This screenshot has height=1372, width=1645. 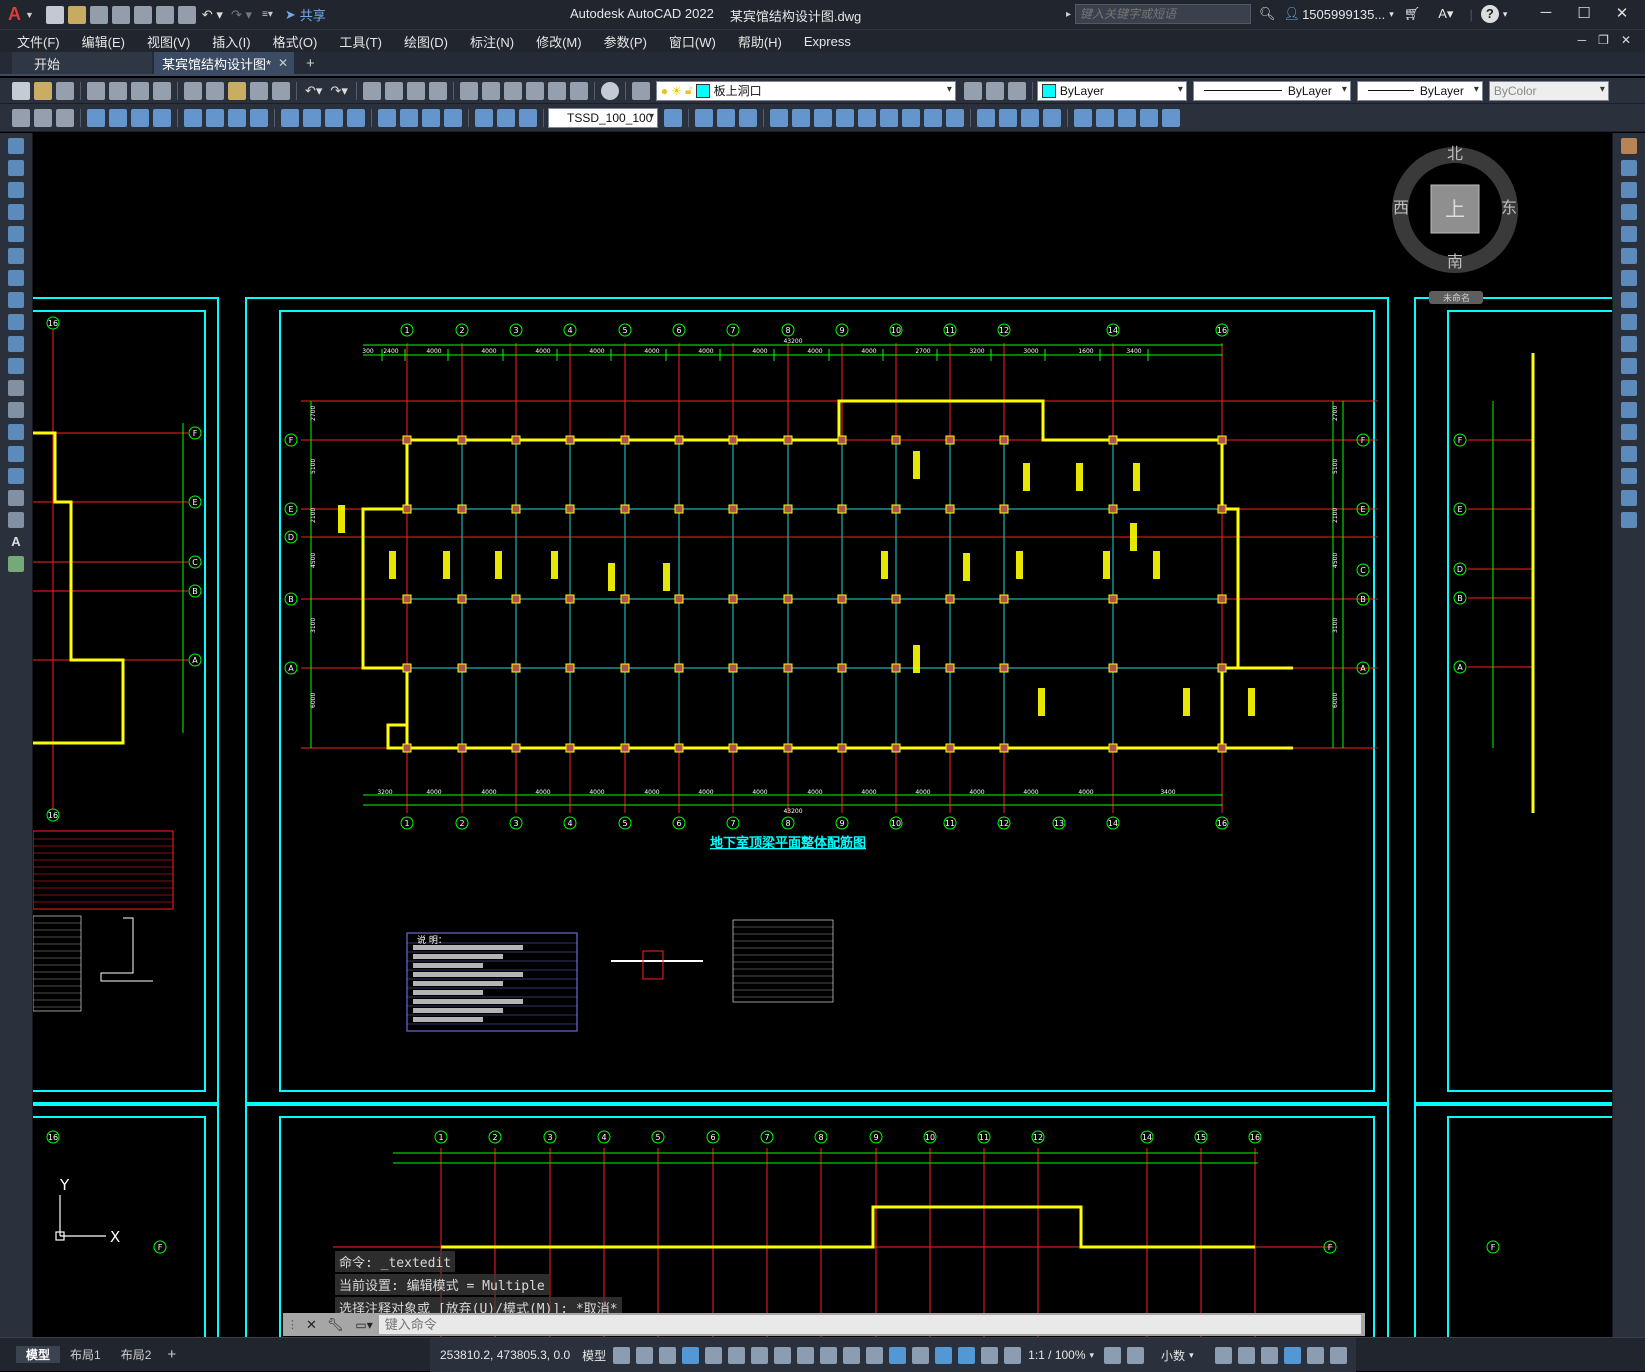 I want to click on modify-14-icon, so click(x=1008, y=117).